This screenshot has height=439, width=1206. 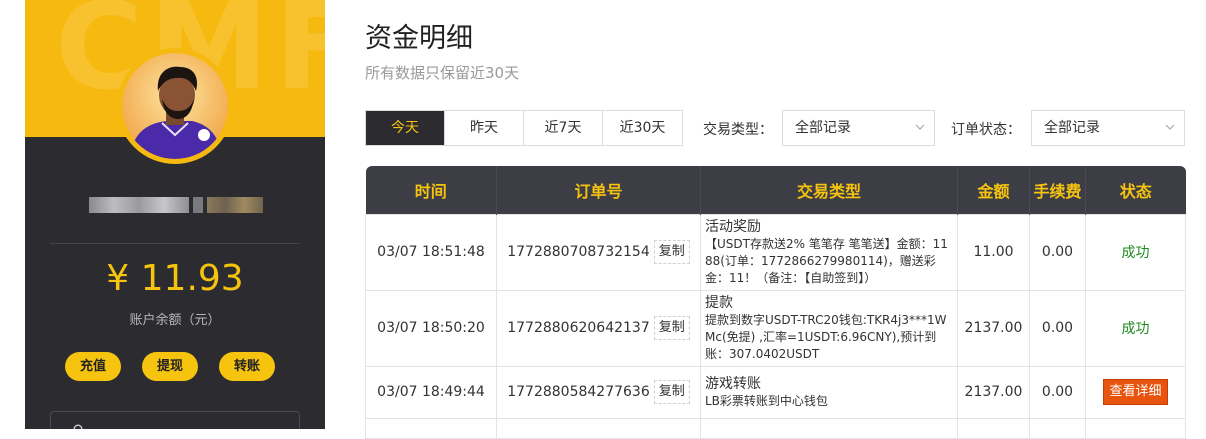 I want to click on cell-trade-type: 游戏转账 LB彩票转账到中心钱包, so click(x=829, y=392).